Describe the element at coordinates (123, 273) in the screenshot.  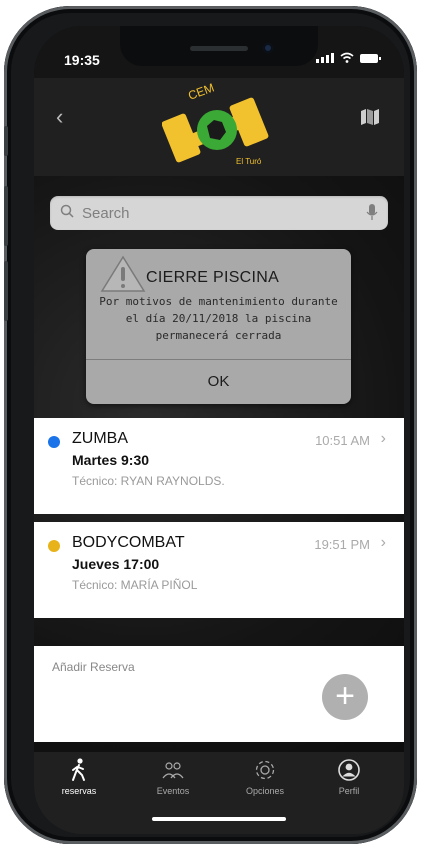
I see `warning-icon` at that location.